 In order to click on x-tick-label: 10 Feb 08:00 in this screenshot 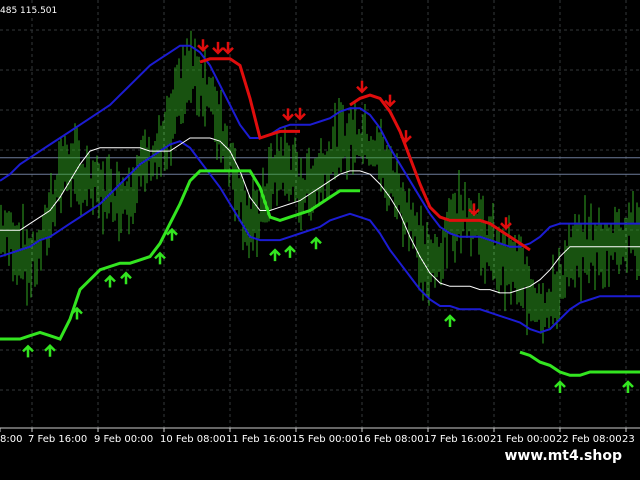, I will do `click(193, 439)`.